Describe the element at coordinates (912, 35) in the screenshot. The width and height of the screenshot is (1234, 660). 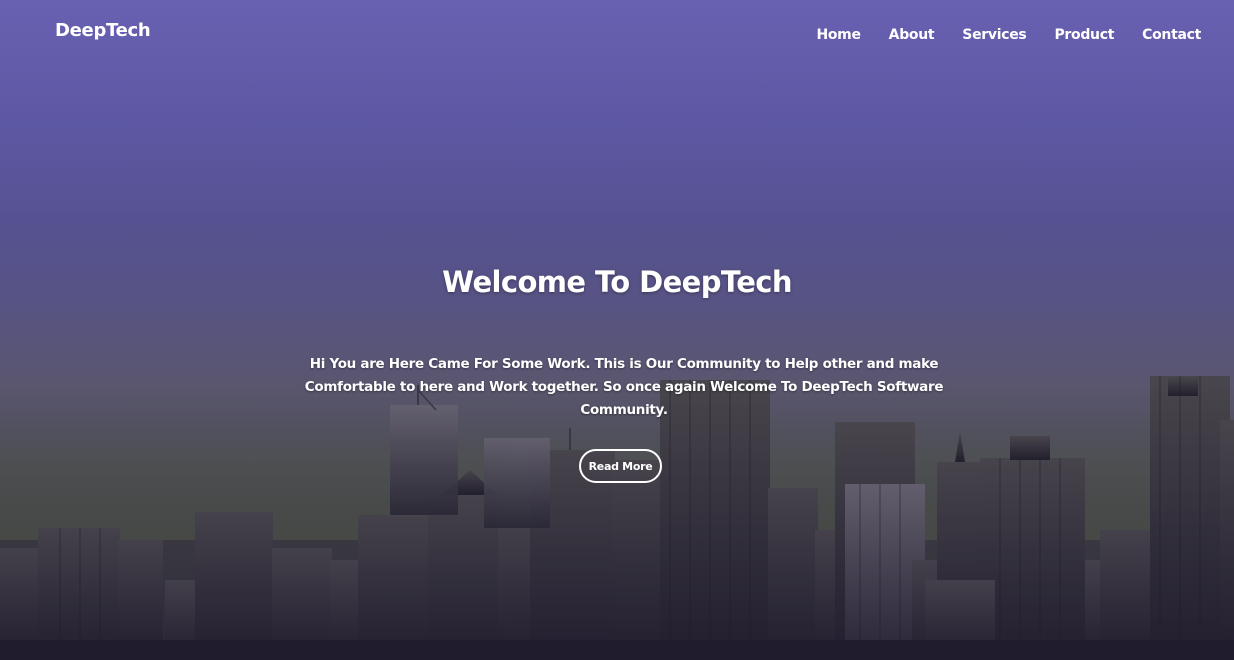
I see `nav-link-about: About` at that location.